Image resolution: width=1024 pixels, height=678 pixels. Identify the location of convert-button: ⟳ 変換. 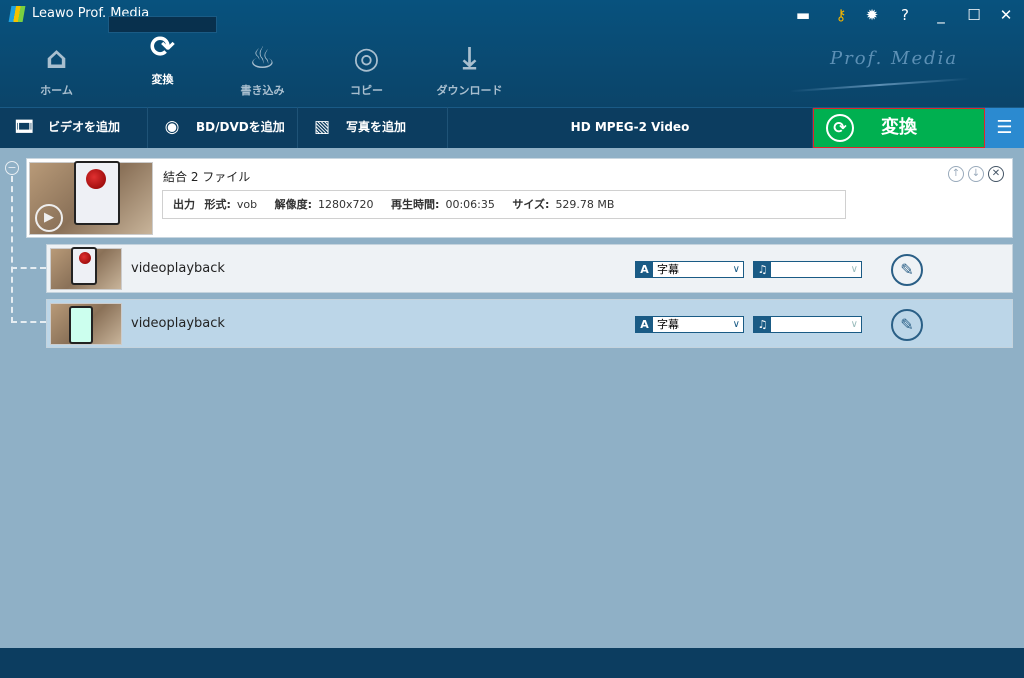
(899, 128).